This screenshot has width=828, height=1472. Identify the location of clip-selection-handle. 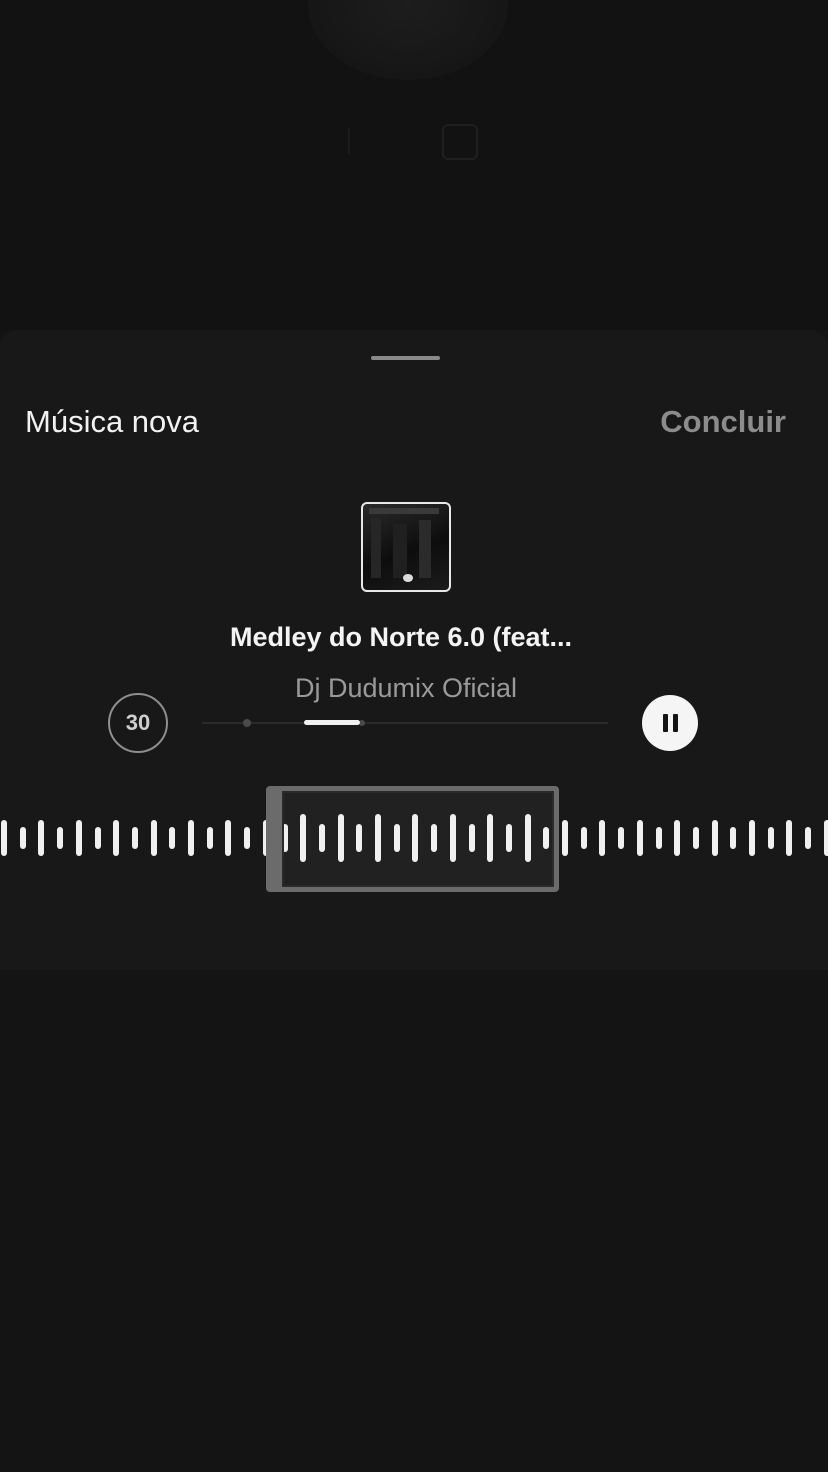
(412, 839).